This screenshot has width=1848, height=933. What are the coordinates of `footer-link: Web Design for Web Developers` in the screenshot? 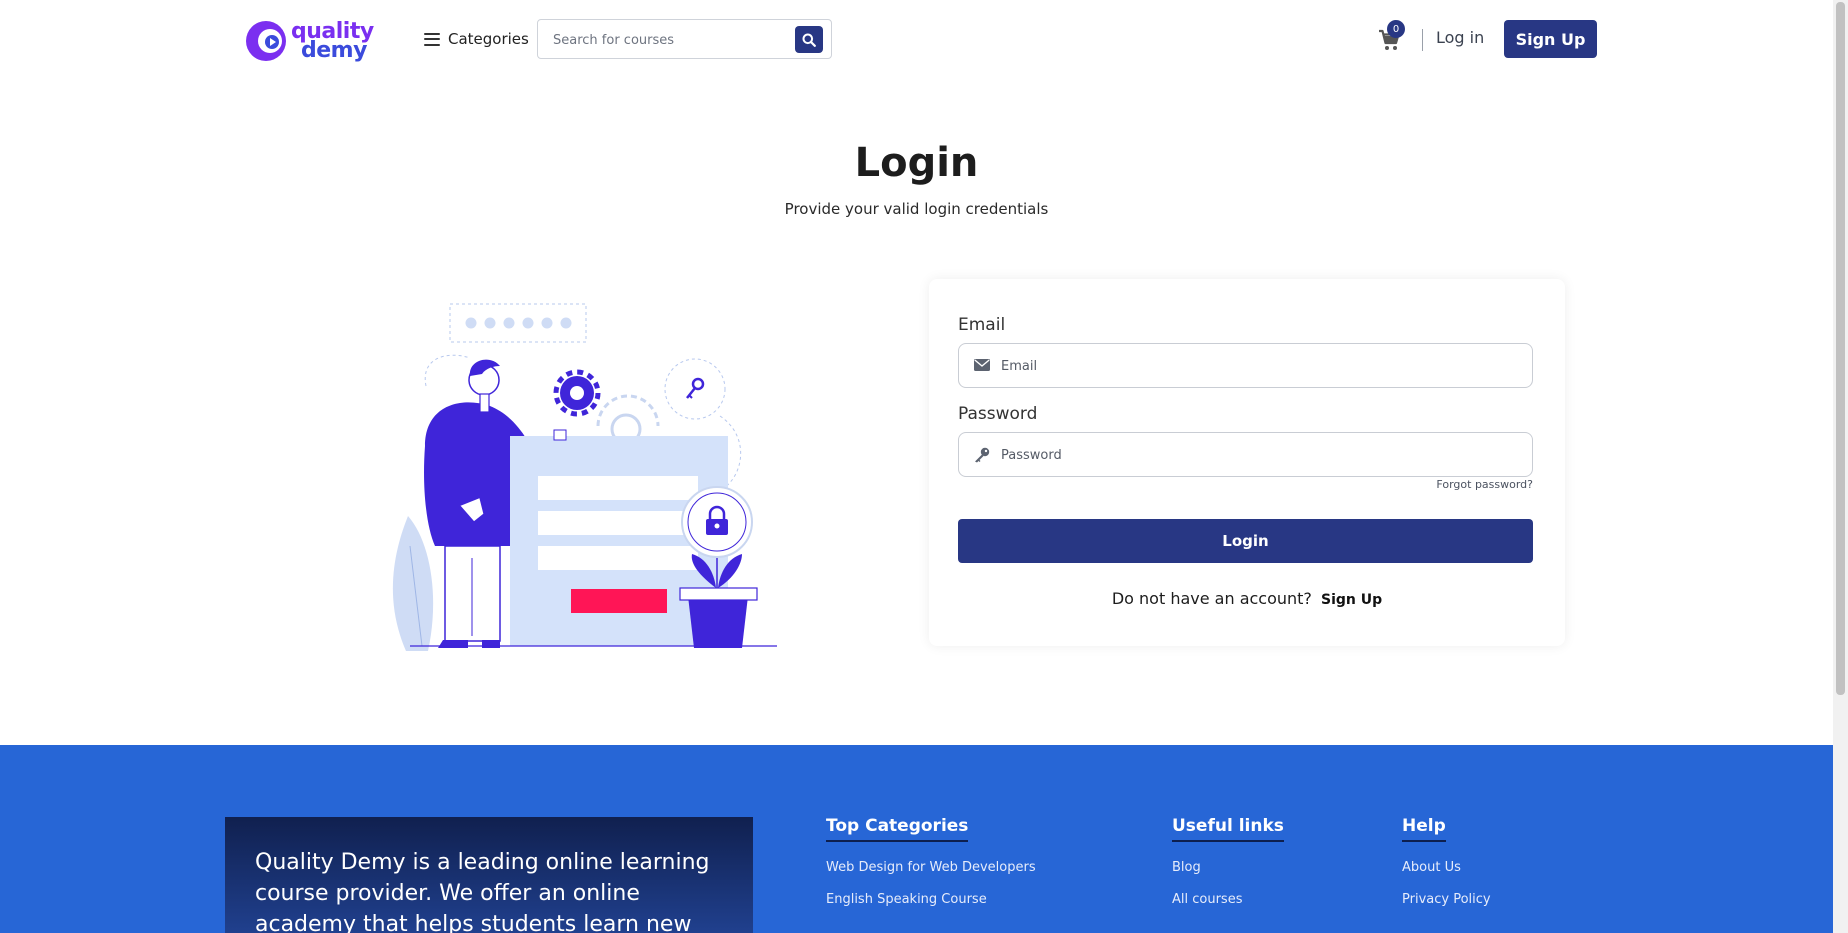 It's located at (931, 876).